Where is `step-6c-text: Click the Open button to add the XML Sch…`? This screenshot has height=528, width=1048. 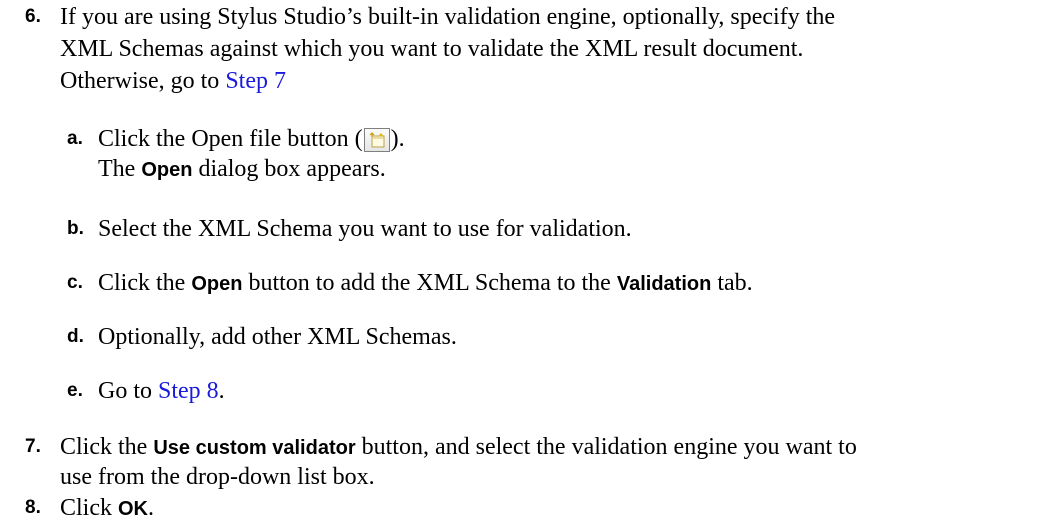
step-6c-text: Click the Open button to add the XML Sch… is located at coordinates (425, 283).